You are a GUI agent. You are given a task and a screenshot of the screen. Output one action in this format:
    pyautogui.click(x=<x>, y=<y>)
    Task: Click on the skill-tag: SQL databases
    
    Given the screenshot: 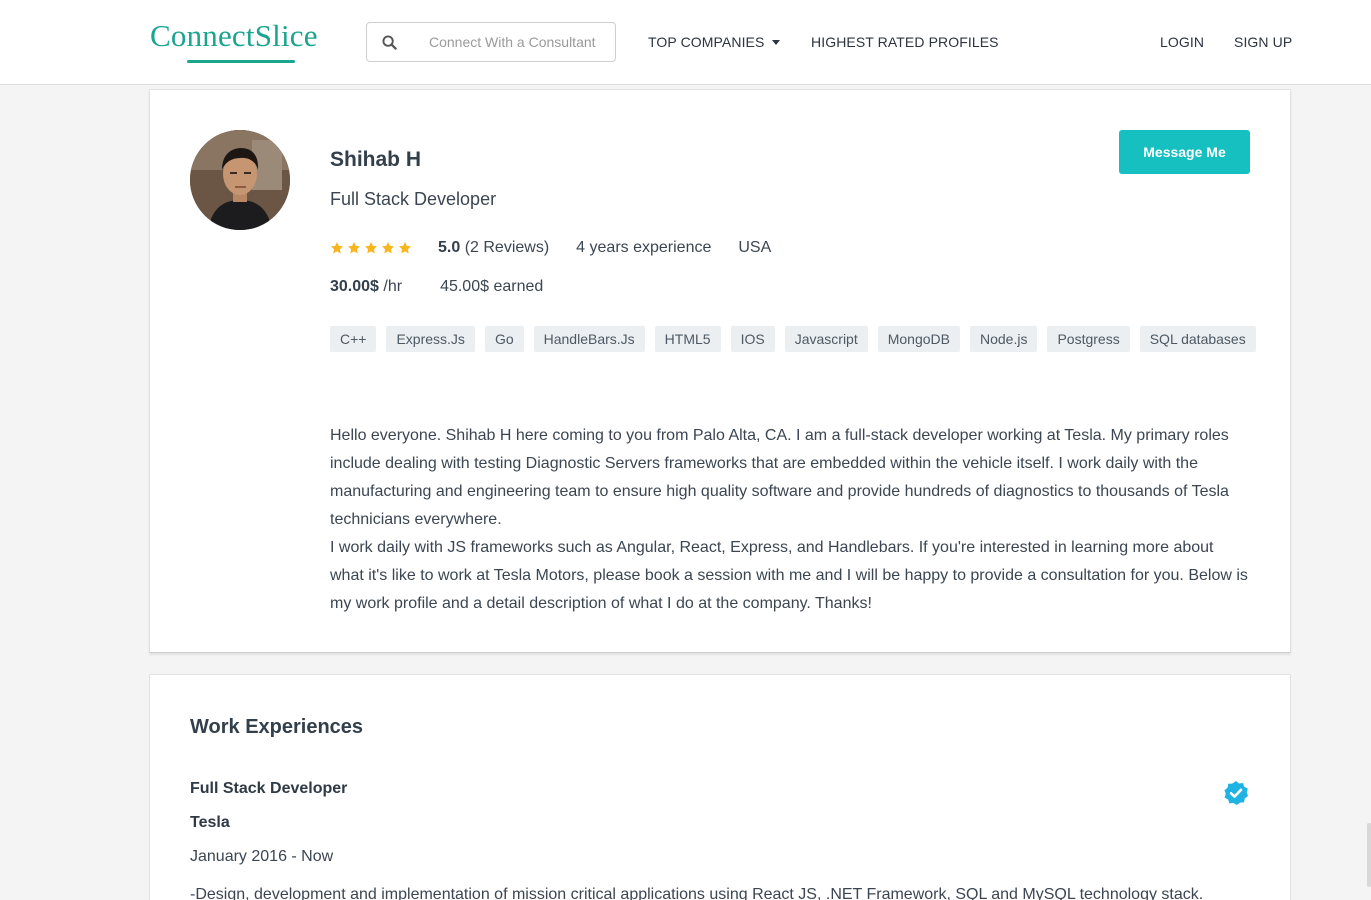 What is the action you would take?
    pyautogui.click(x=1197, y=339)
    